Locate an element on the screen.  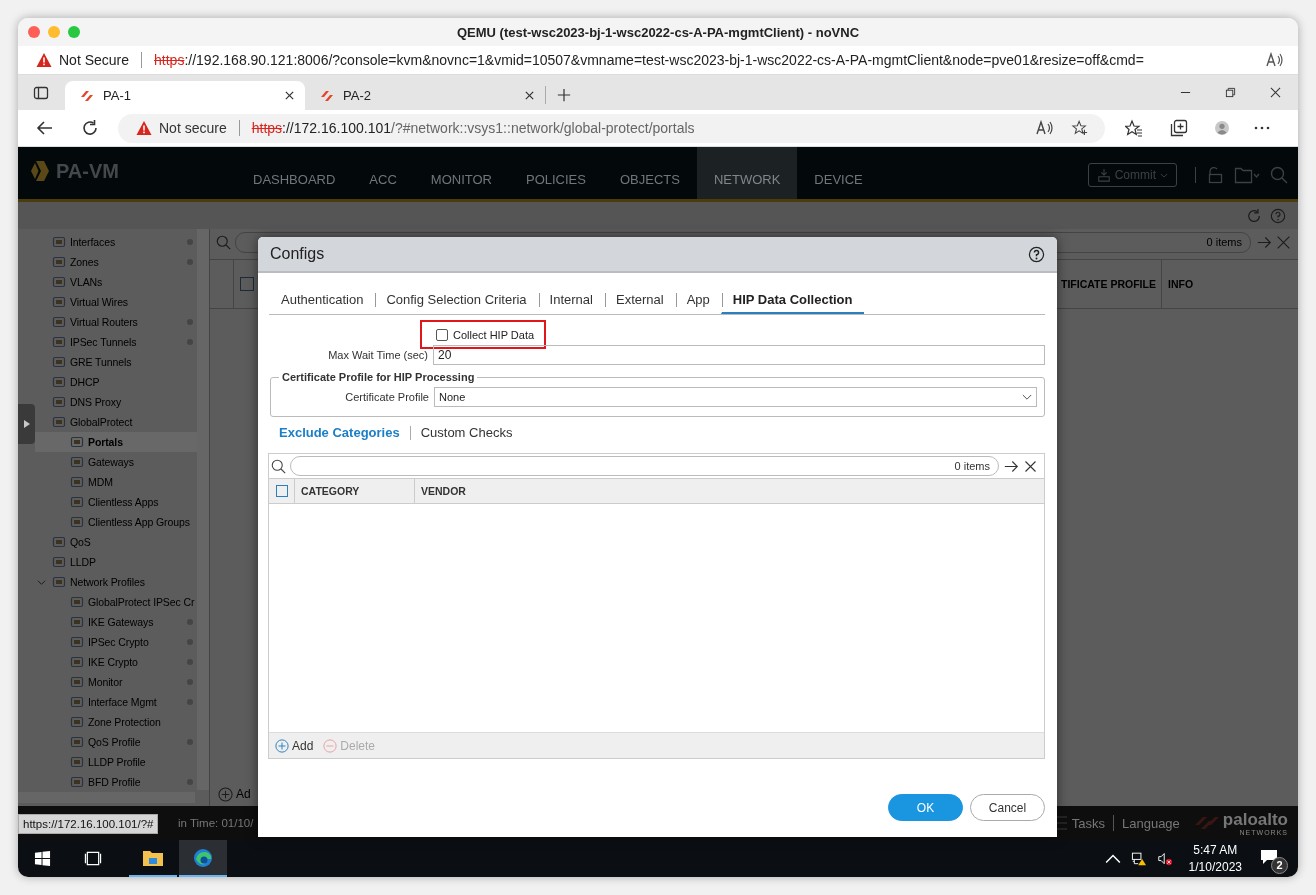
search-icon is located at coordinates (278, 466).